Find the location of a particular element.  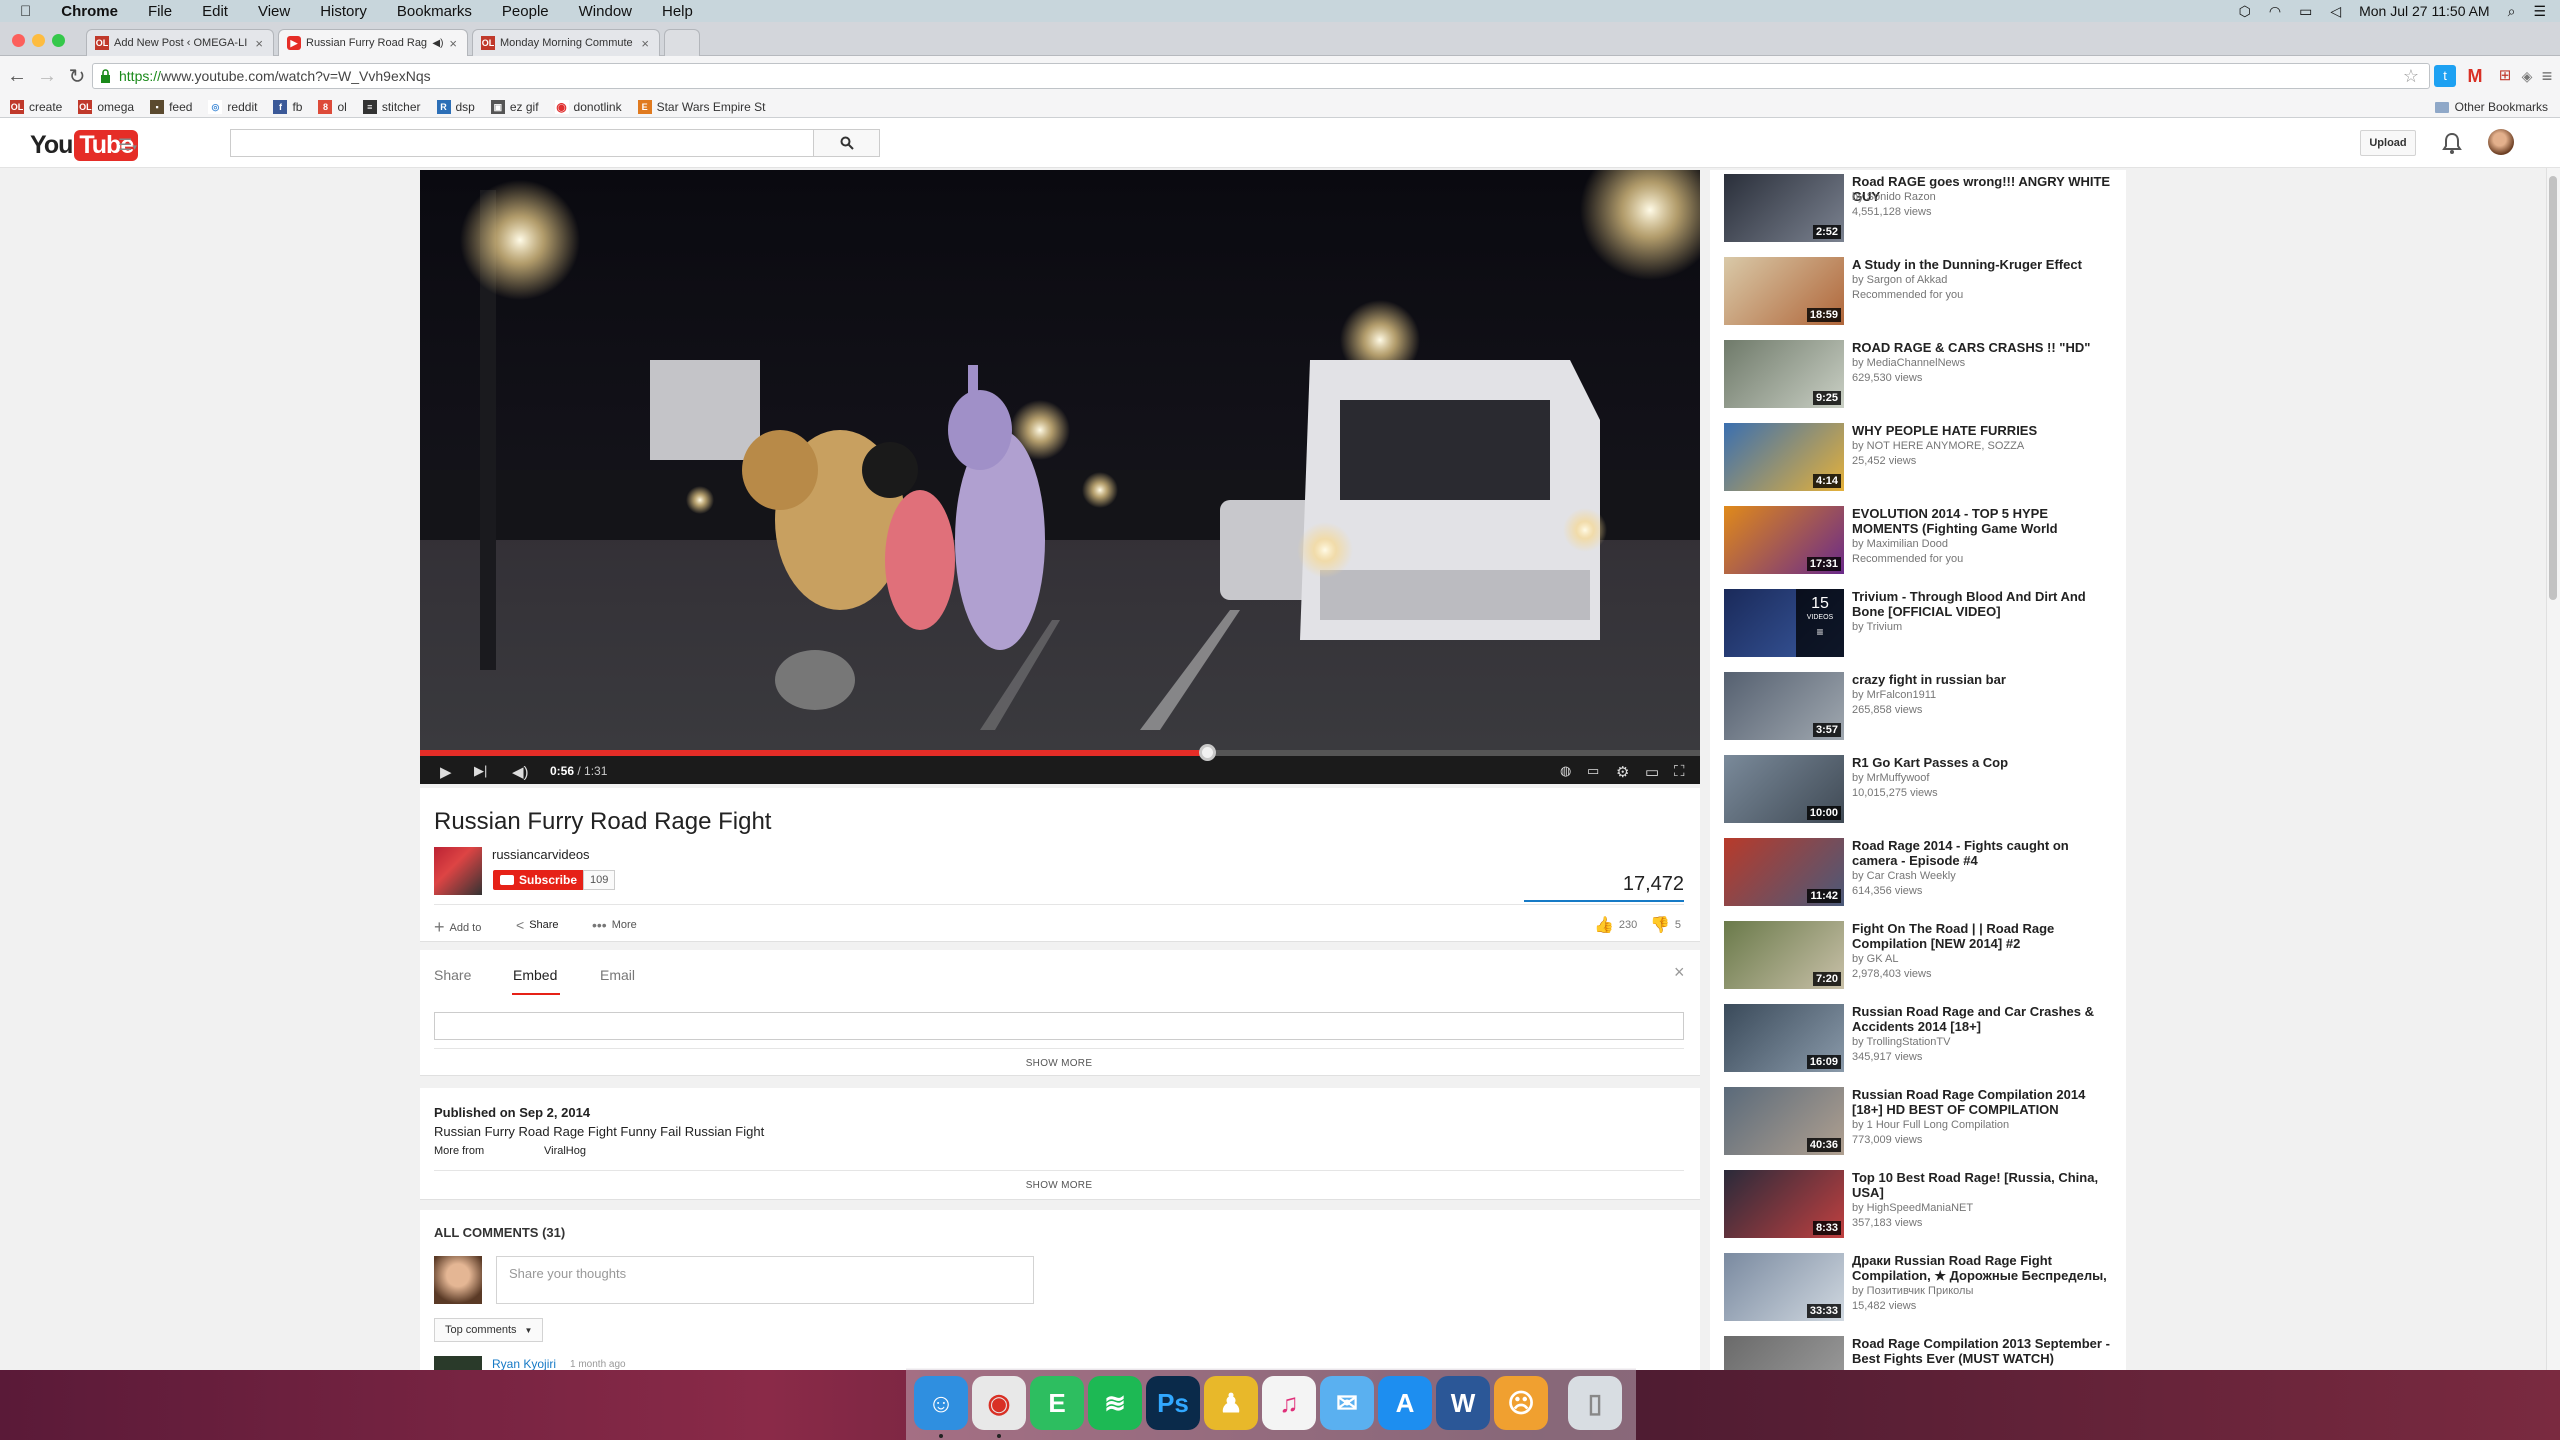

comment-sort-dropdown: Top comments ▼ is located at coordinates (489, 1330).